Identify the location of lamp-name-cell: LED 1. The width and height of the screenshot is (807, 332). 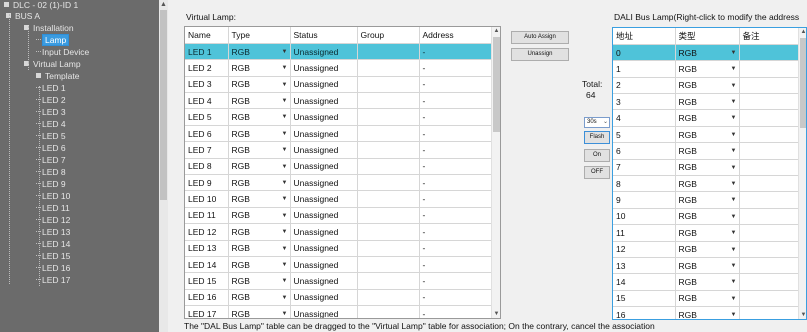
(207, 52).